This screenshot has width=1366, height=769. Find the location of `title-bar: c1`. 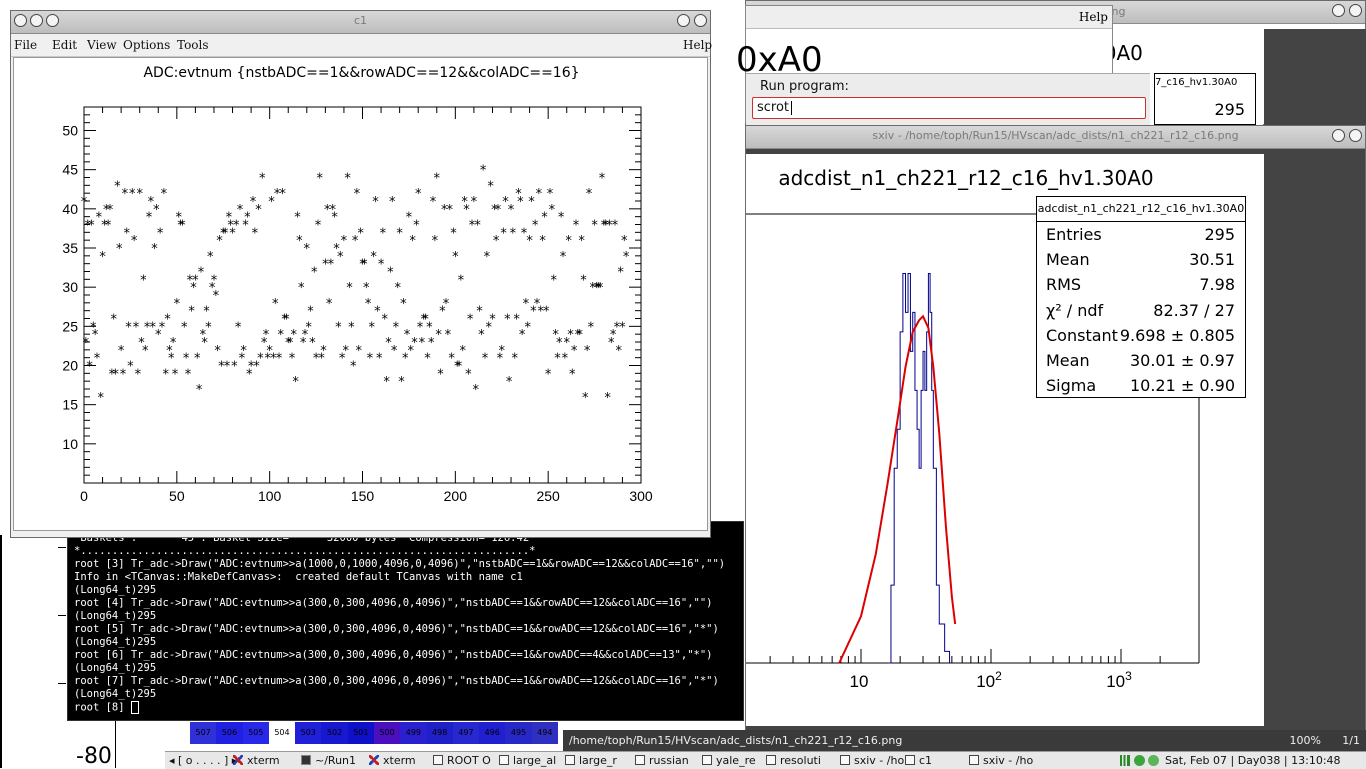

title-bar: c1 is located at coordinates (360, 22).